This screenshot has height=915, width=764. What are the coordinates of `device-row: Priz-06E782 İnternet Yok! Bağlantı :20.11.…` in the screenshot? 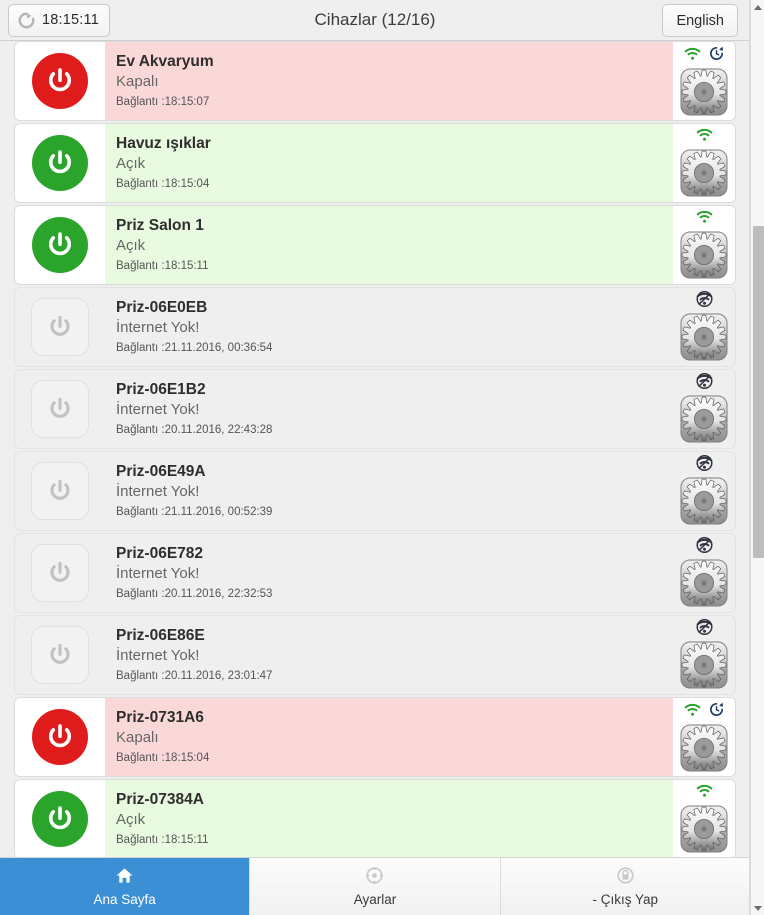 It's located at (375, 573).